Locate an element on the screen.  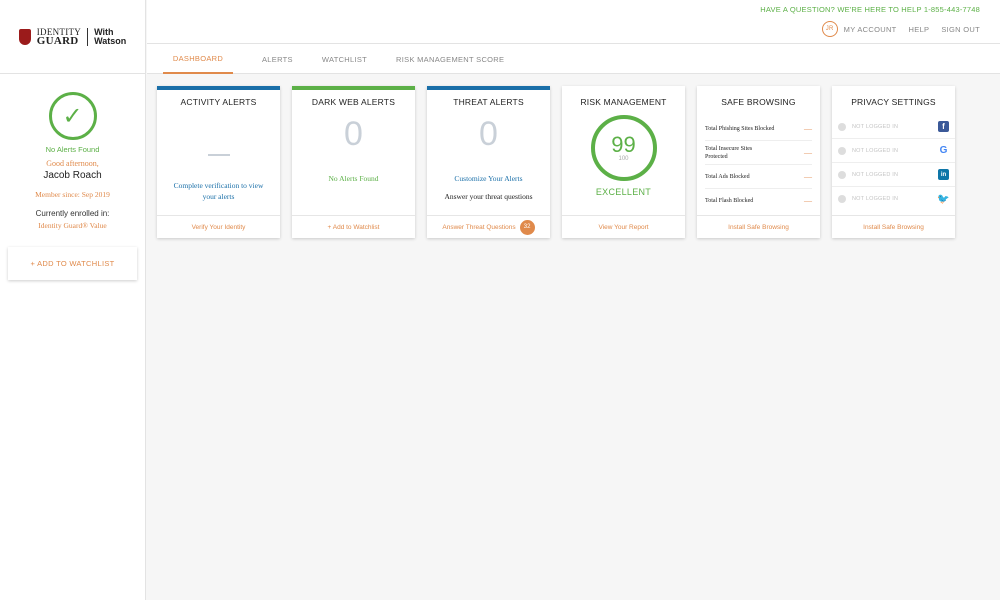
stat-label: Total Ads Blocked is located at coordinates (727, 176).